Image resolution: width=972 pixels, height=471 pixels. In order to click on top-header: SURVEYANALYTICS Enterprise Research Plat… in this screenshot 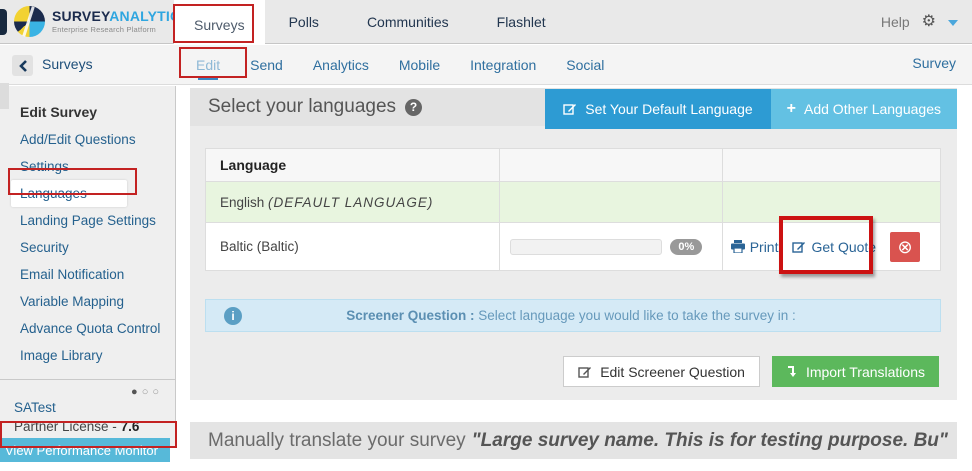, I will do `click(486, 24)`.